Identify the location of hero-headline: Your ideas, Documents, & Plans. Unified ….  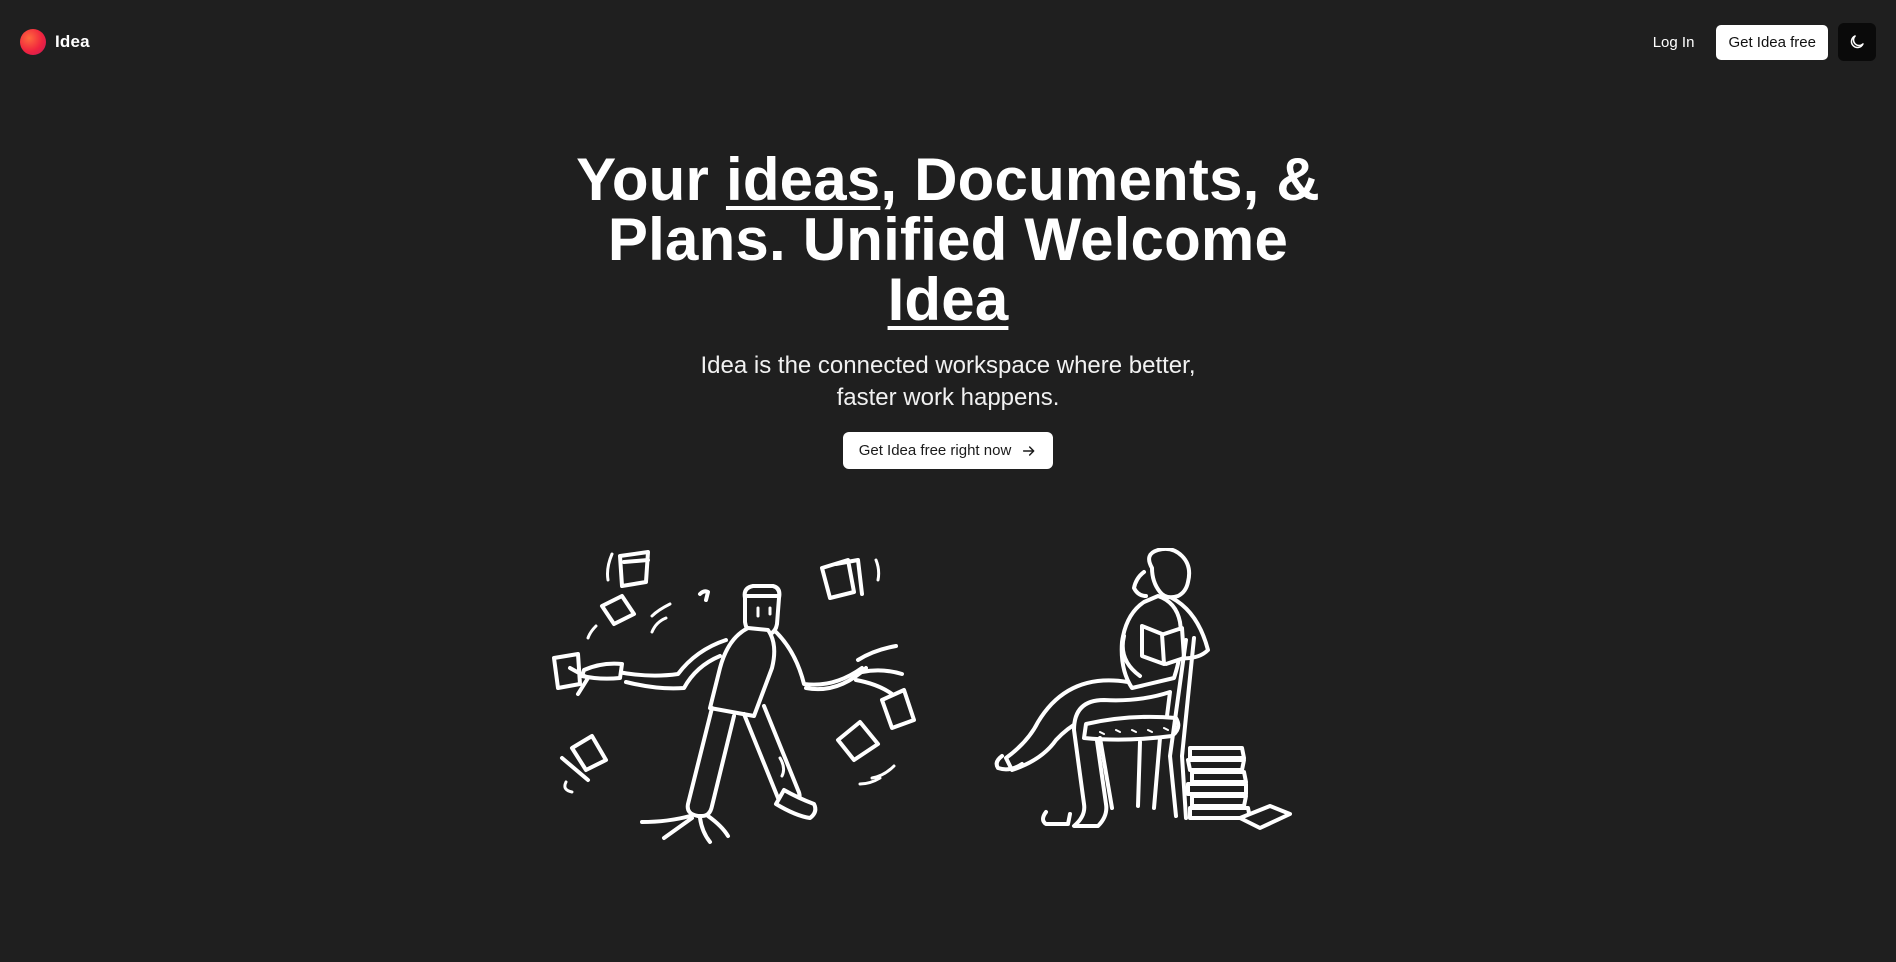
(948, 240).